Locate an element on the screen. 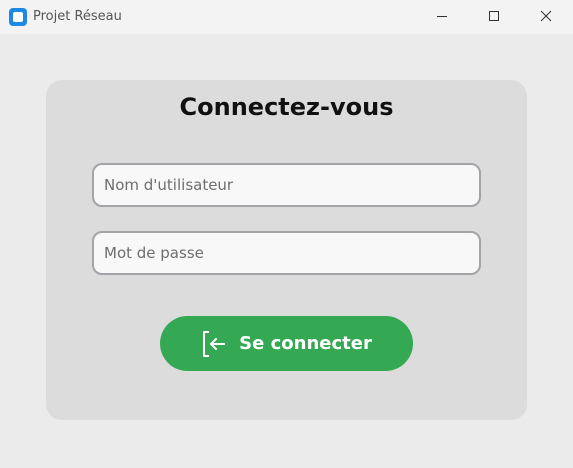 The height and width of the screenshot is (468, 573). title-bar: Projet Réseau is located at coordinates (286, 17).